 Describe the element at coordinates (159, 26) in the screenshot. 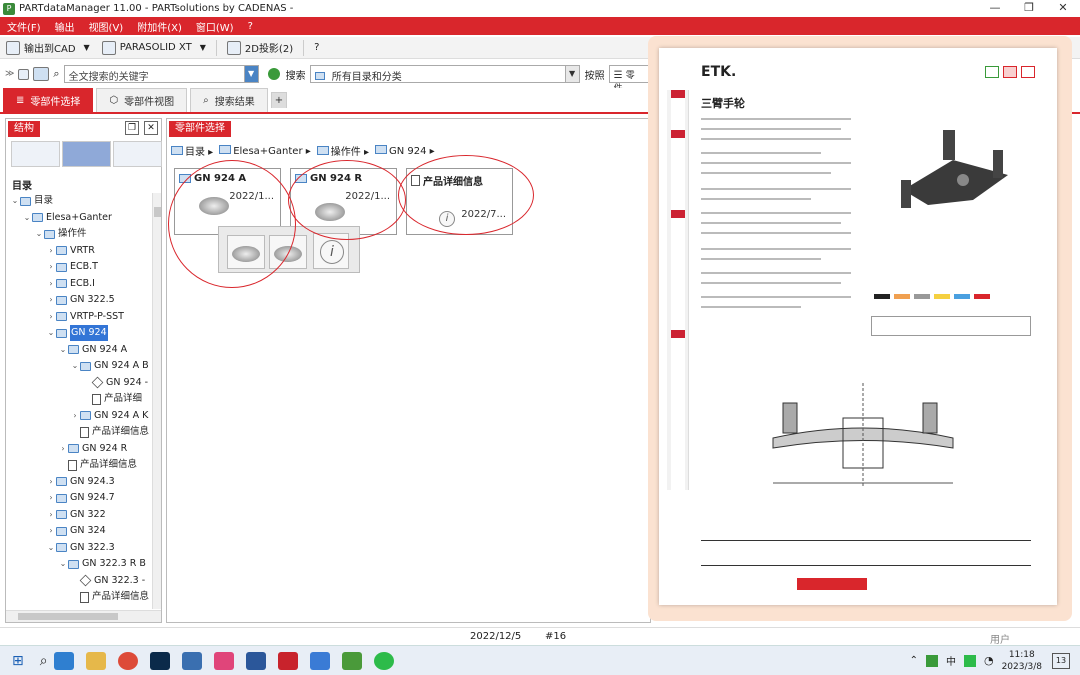

I see `menu-addons: 附加件(X)` at that location.